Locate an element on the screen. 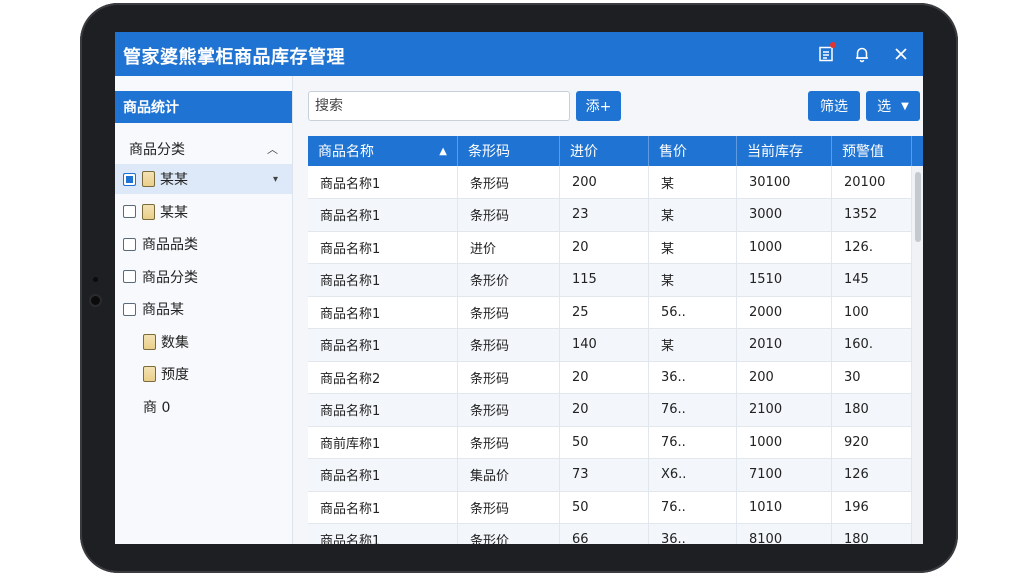 This screenshot has height=576, width=1024. bell-icon is located at coordinates (862, 54).